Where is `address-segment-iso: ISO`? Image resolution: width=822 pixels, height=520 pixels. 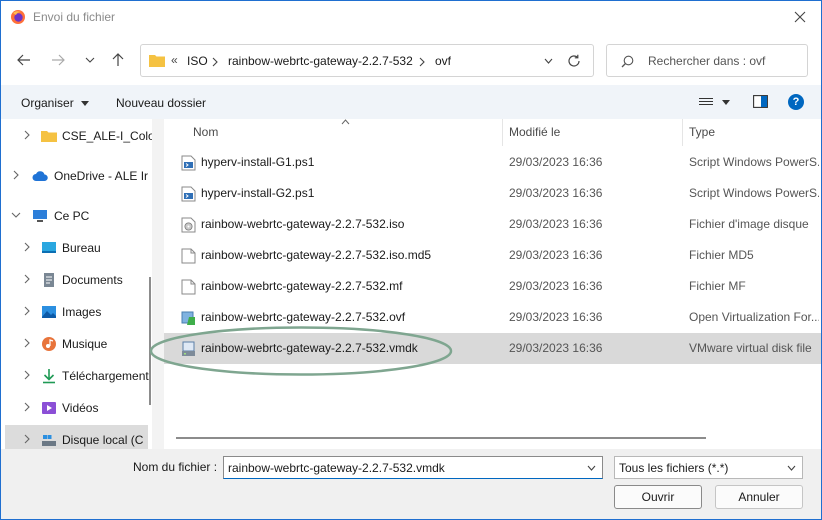
address-segment-iso: ISO is located at coordinates (197, 61).